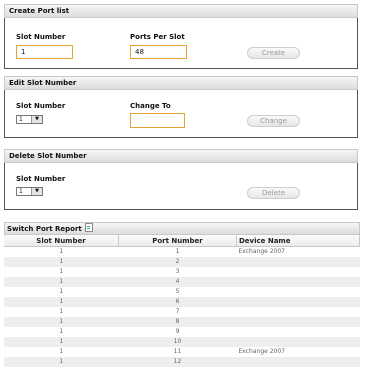  What do you see at coordinates (181, 156) in the screenshot?
I see `delete-panel-title: Delete Slot Number` at bounding box center [181, 156].